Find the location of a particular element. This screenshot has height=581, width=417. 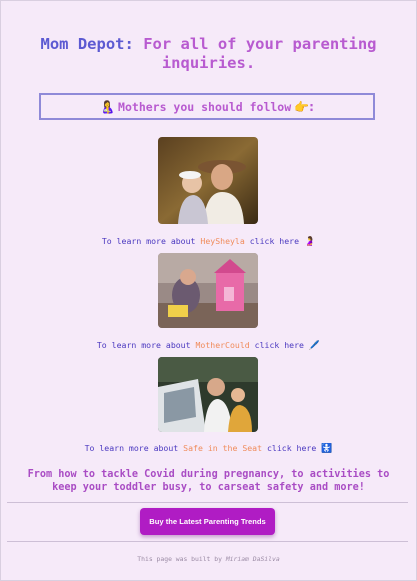

mothercould-photo is located at coordinates (208, 290).